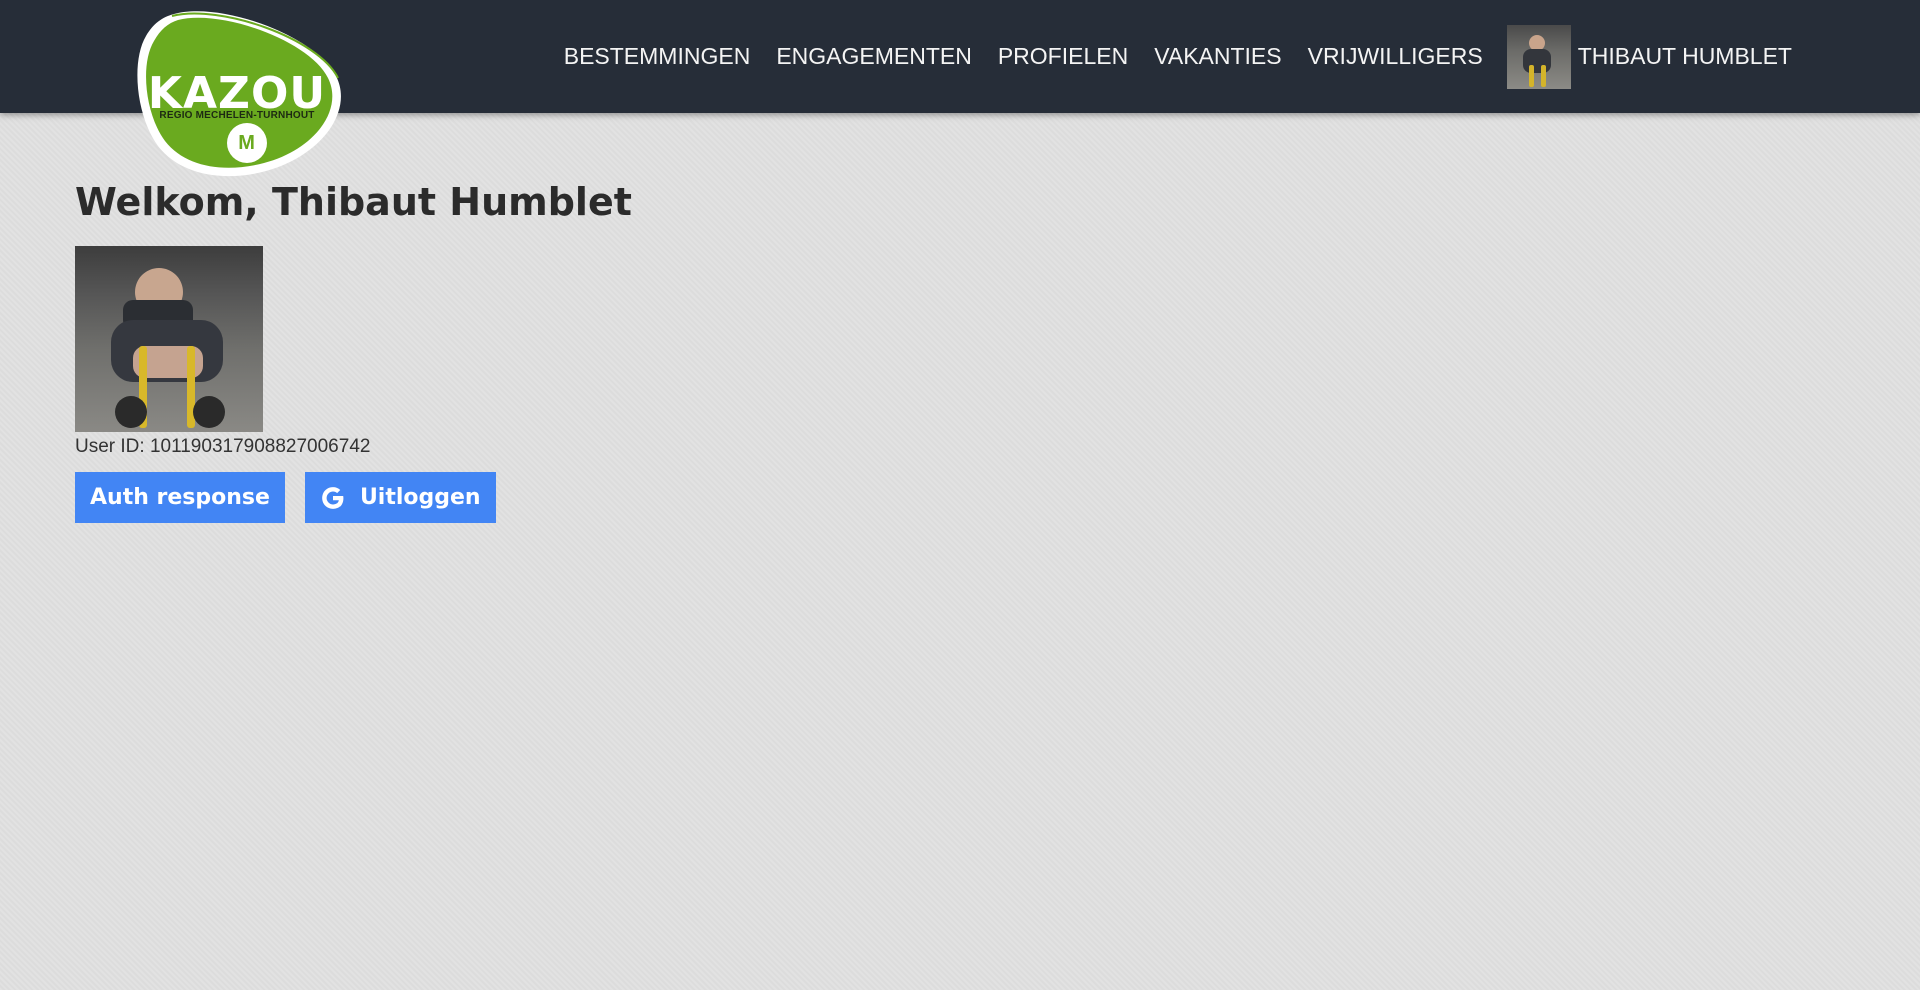 The width and height of the screenshot is (1920, 990). What do you see at coordinates (1684, 56) in the screenshot?
I see `user-name: THIBAUT HUMBLET` at bounding box center [1684, 56].